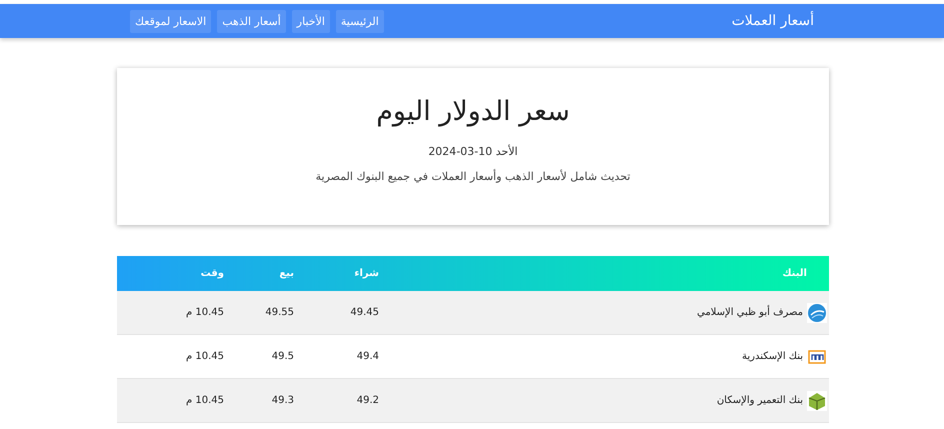 Image resolution: width=944 pixels, height=429 pixels. What do you see at coordinates (282, 356) in the screenshot?
I see `table-cell-text: 49.5` at bounding box center [282, 356].